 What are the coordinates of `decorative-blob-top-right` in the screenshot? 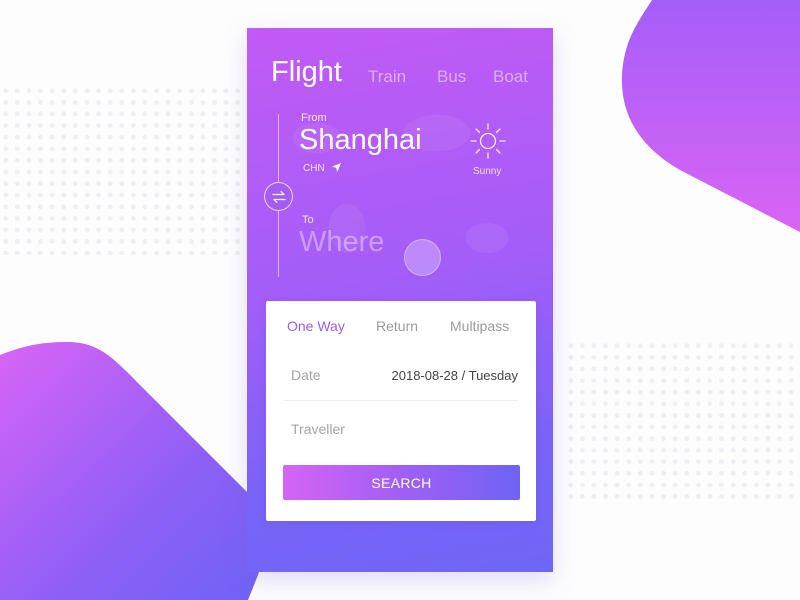 It's located at (710, 116).